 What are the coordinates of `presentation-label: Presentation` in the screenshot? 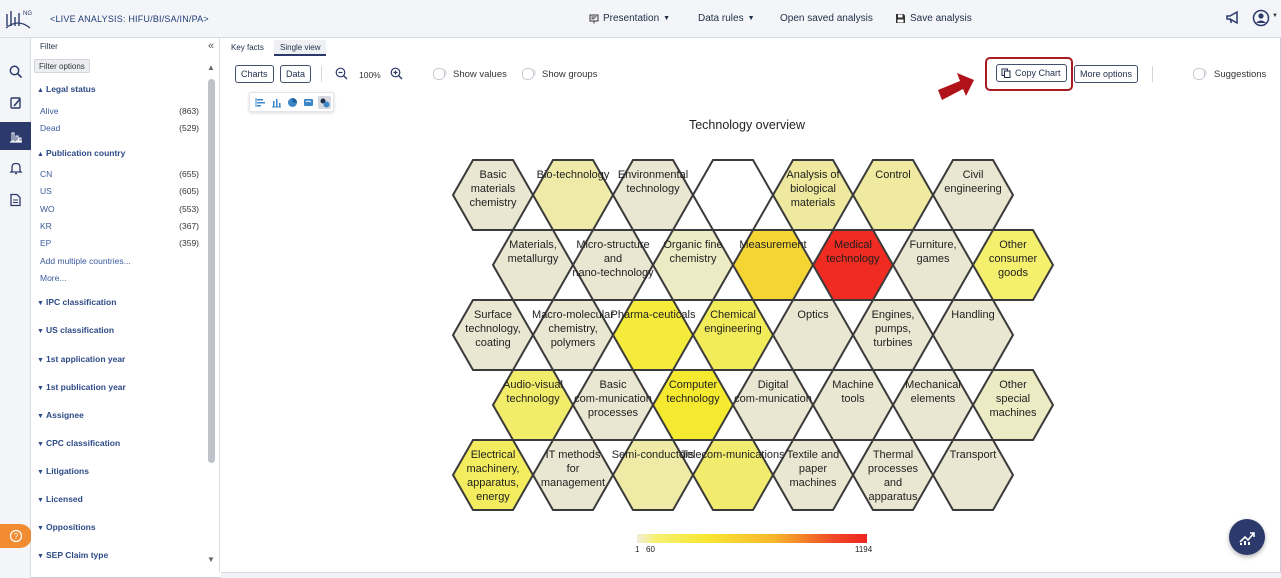 It's located at (631, 18).